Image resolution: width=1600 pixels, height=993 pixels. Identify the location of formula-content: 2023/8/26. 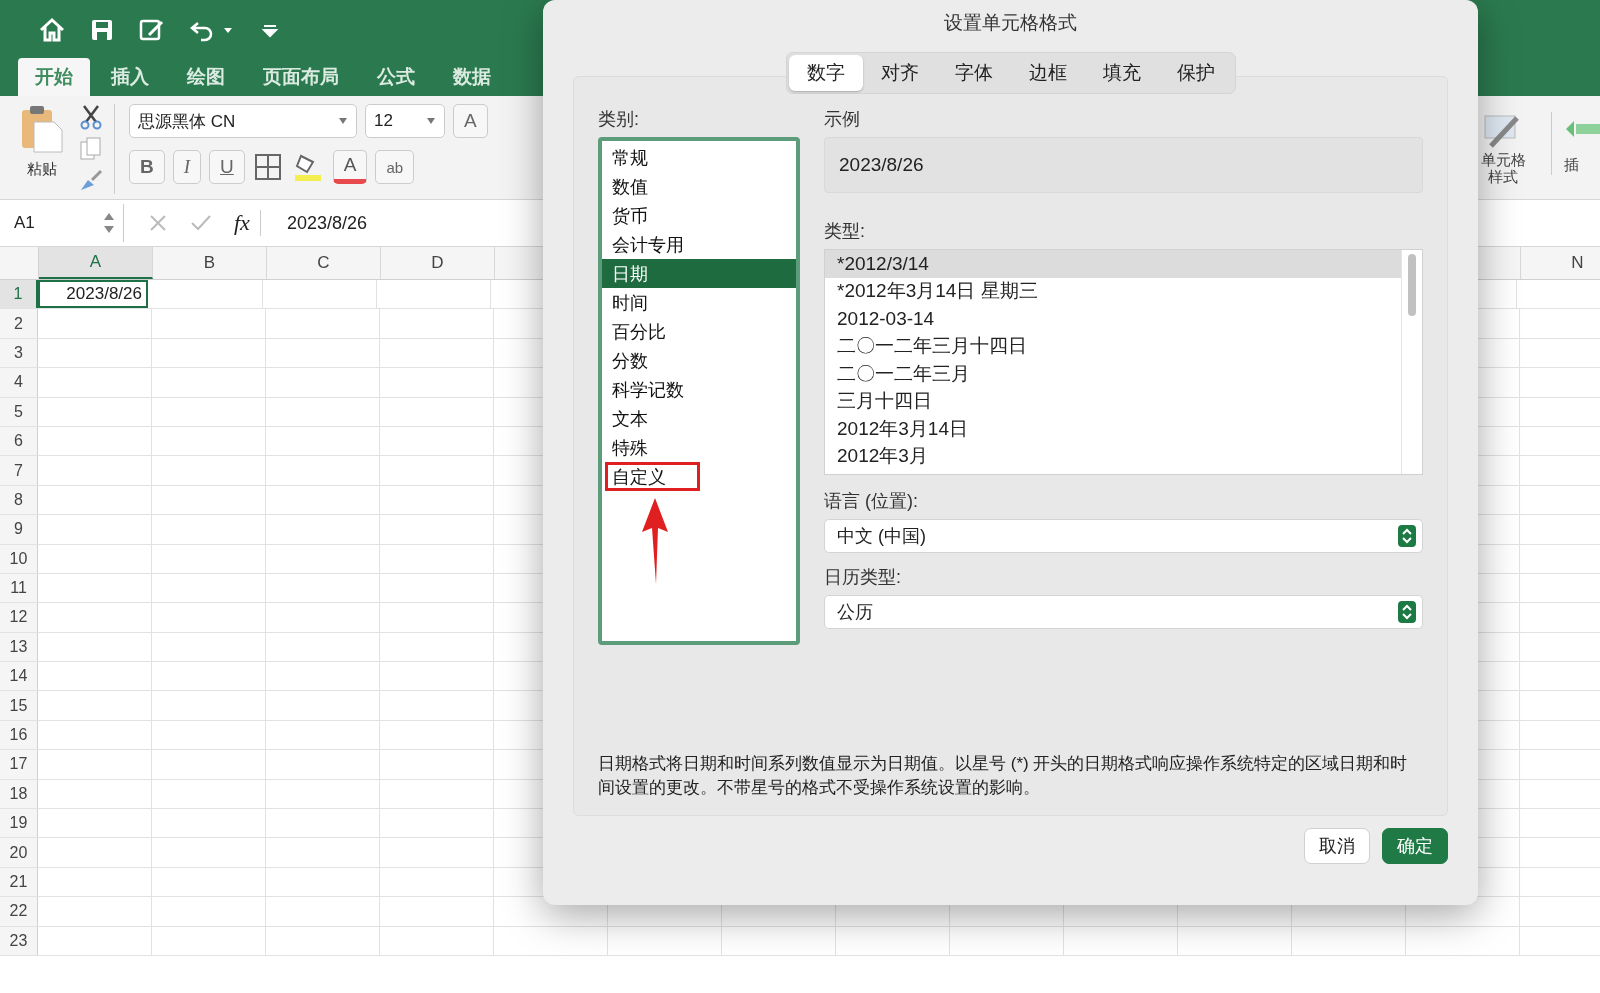
(321, 223).